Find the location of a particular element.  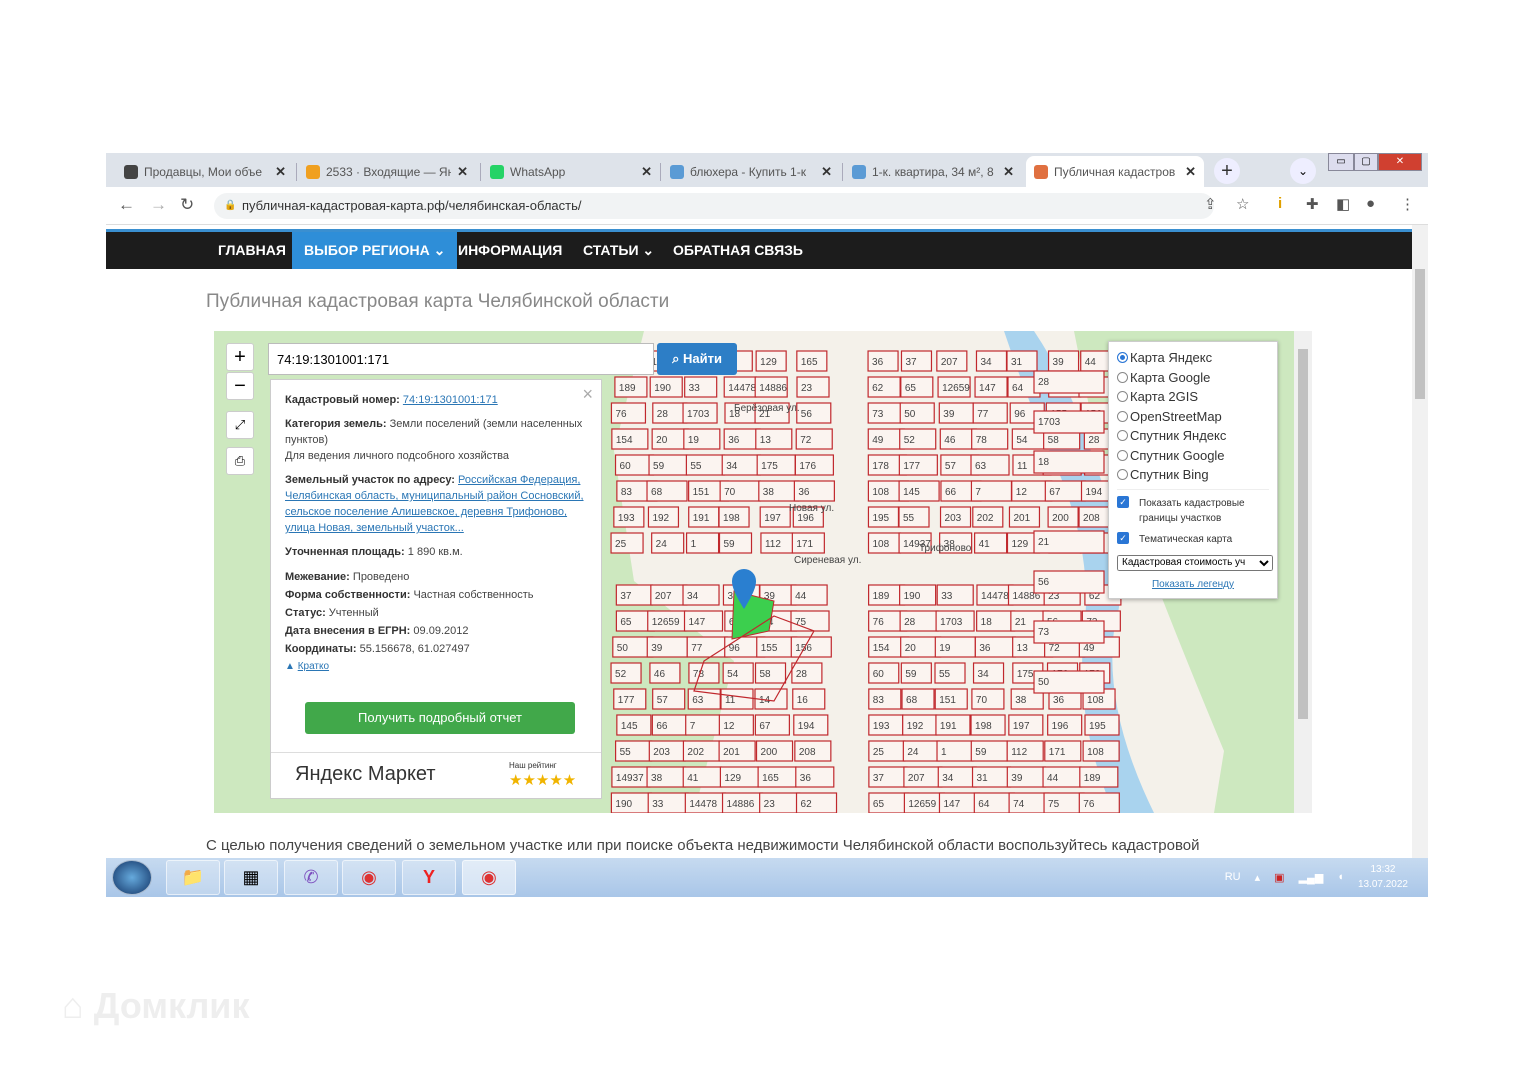

close-window-button: ✕ is located at coordinates (1400, 162).